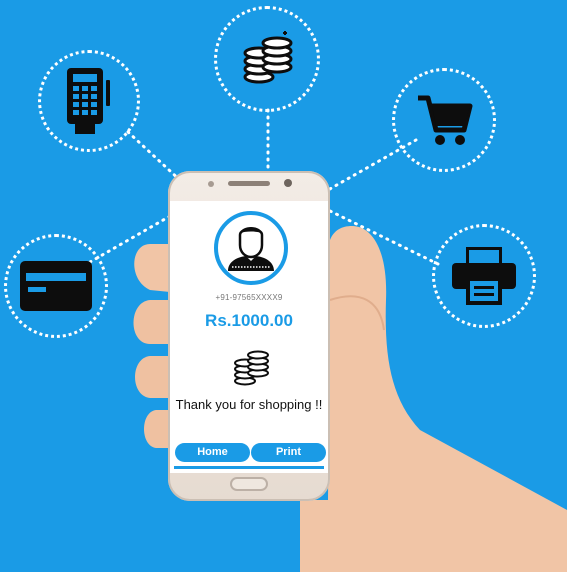 This screenshot has width=567, height=572. I want to click on avatar, so click(251, 248).